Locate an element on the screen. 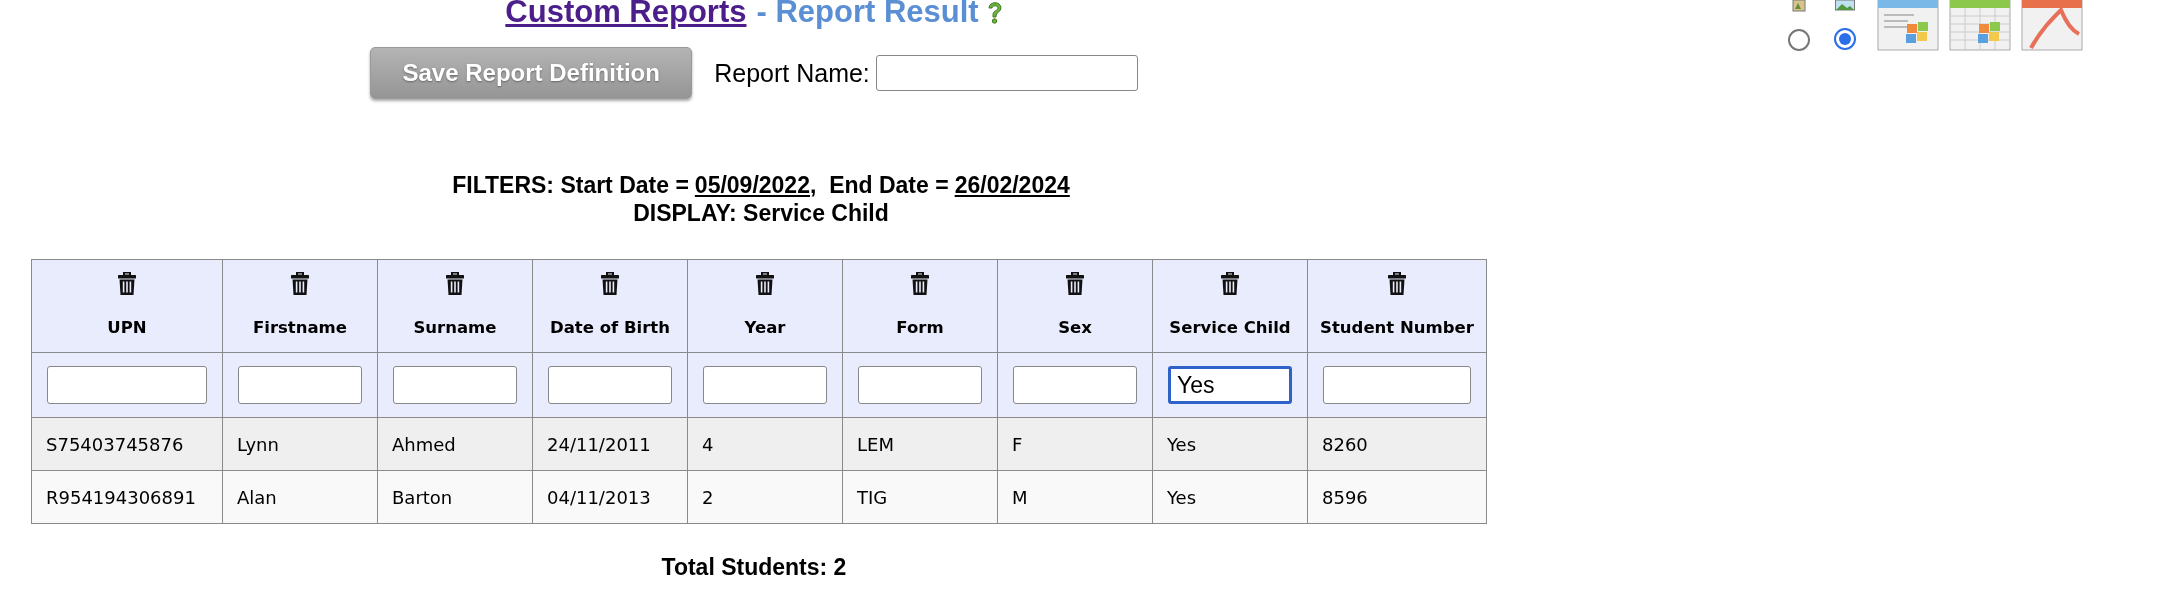 The height and width of the screenshot is (606, 2184). table-cell: M is located at coordinates (1075, 497).